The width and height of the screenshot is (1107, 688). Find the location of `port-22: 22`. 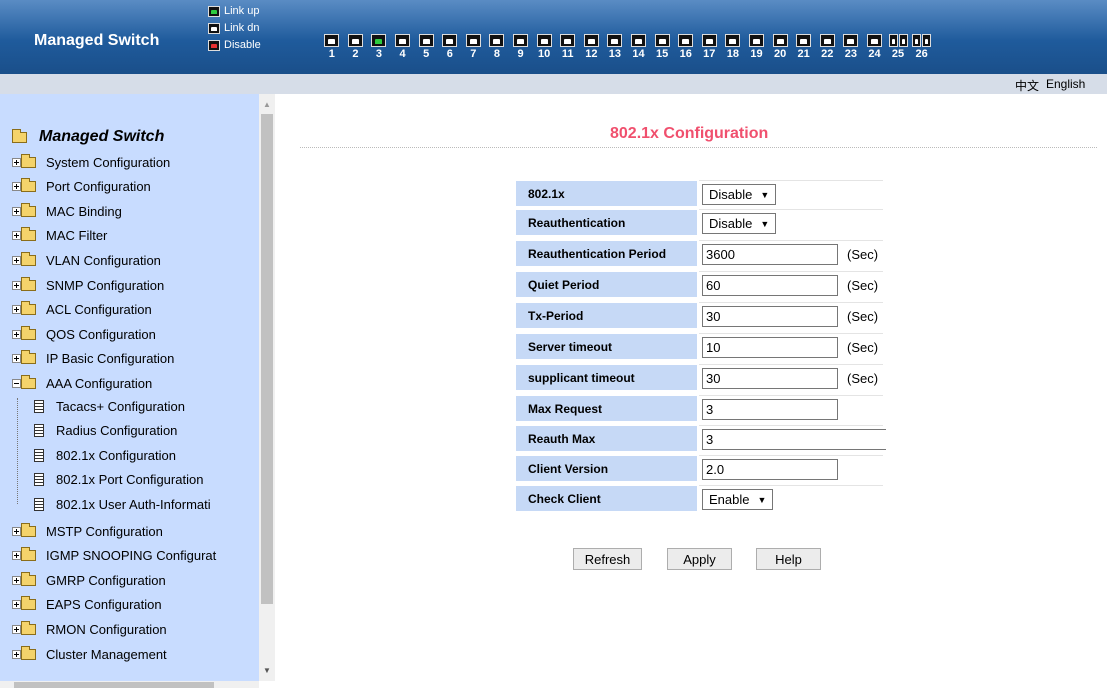

port-22: 22 is located at coordinates (827, 47).